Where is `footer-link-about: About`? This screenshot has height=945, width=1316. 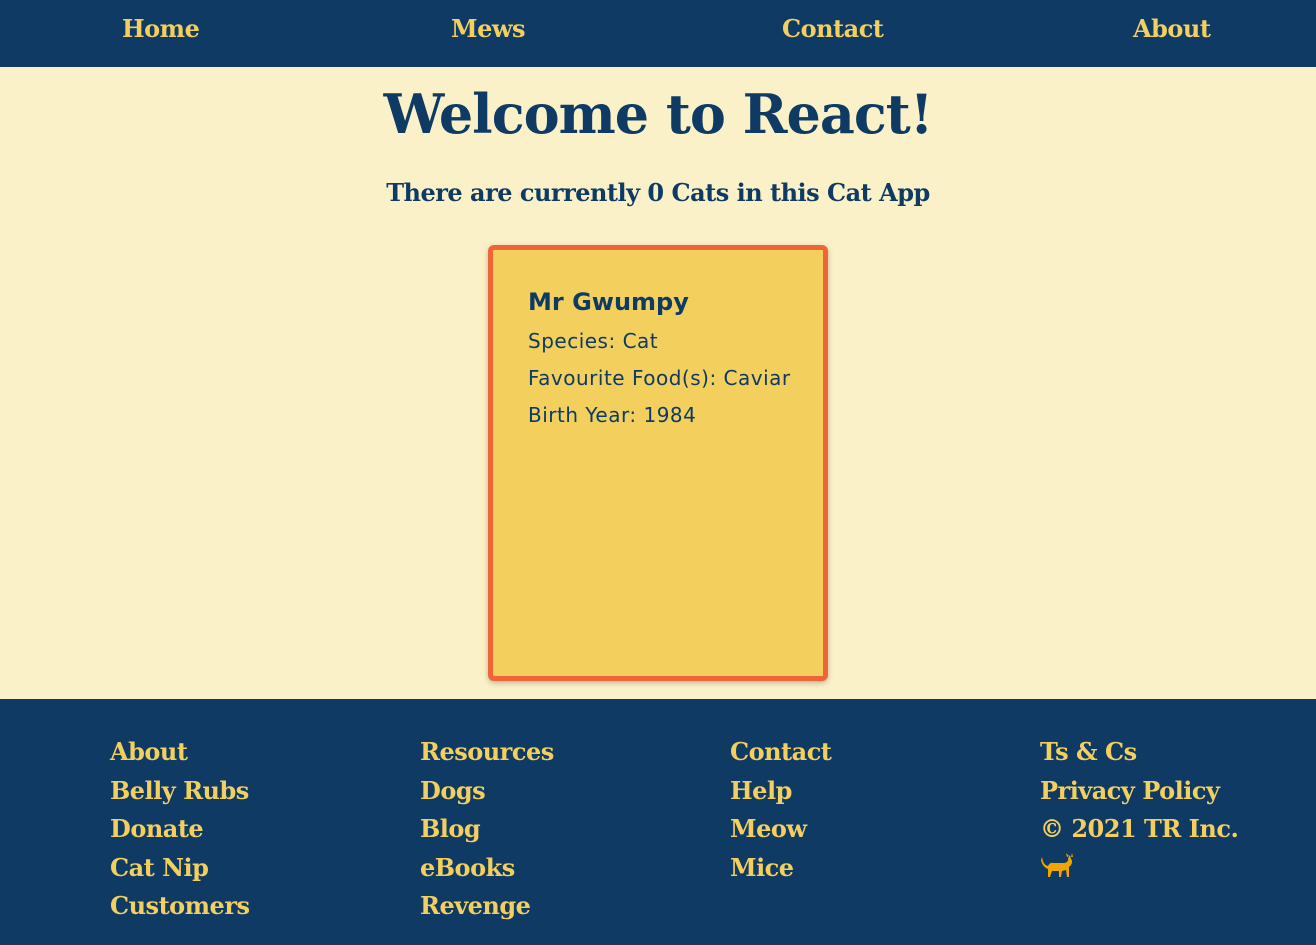
footer-link-about: About is located at coordinates (179, 752).